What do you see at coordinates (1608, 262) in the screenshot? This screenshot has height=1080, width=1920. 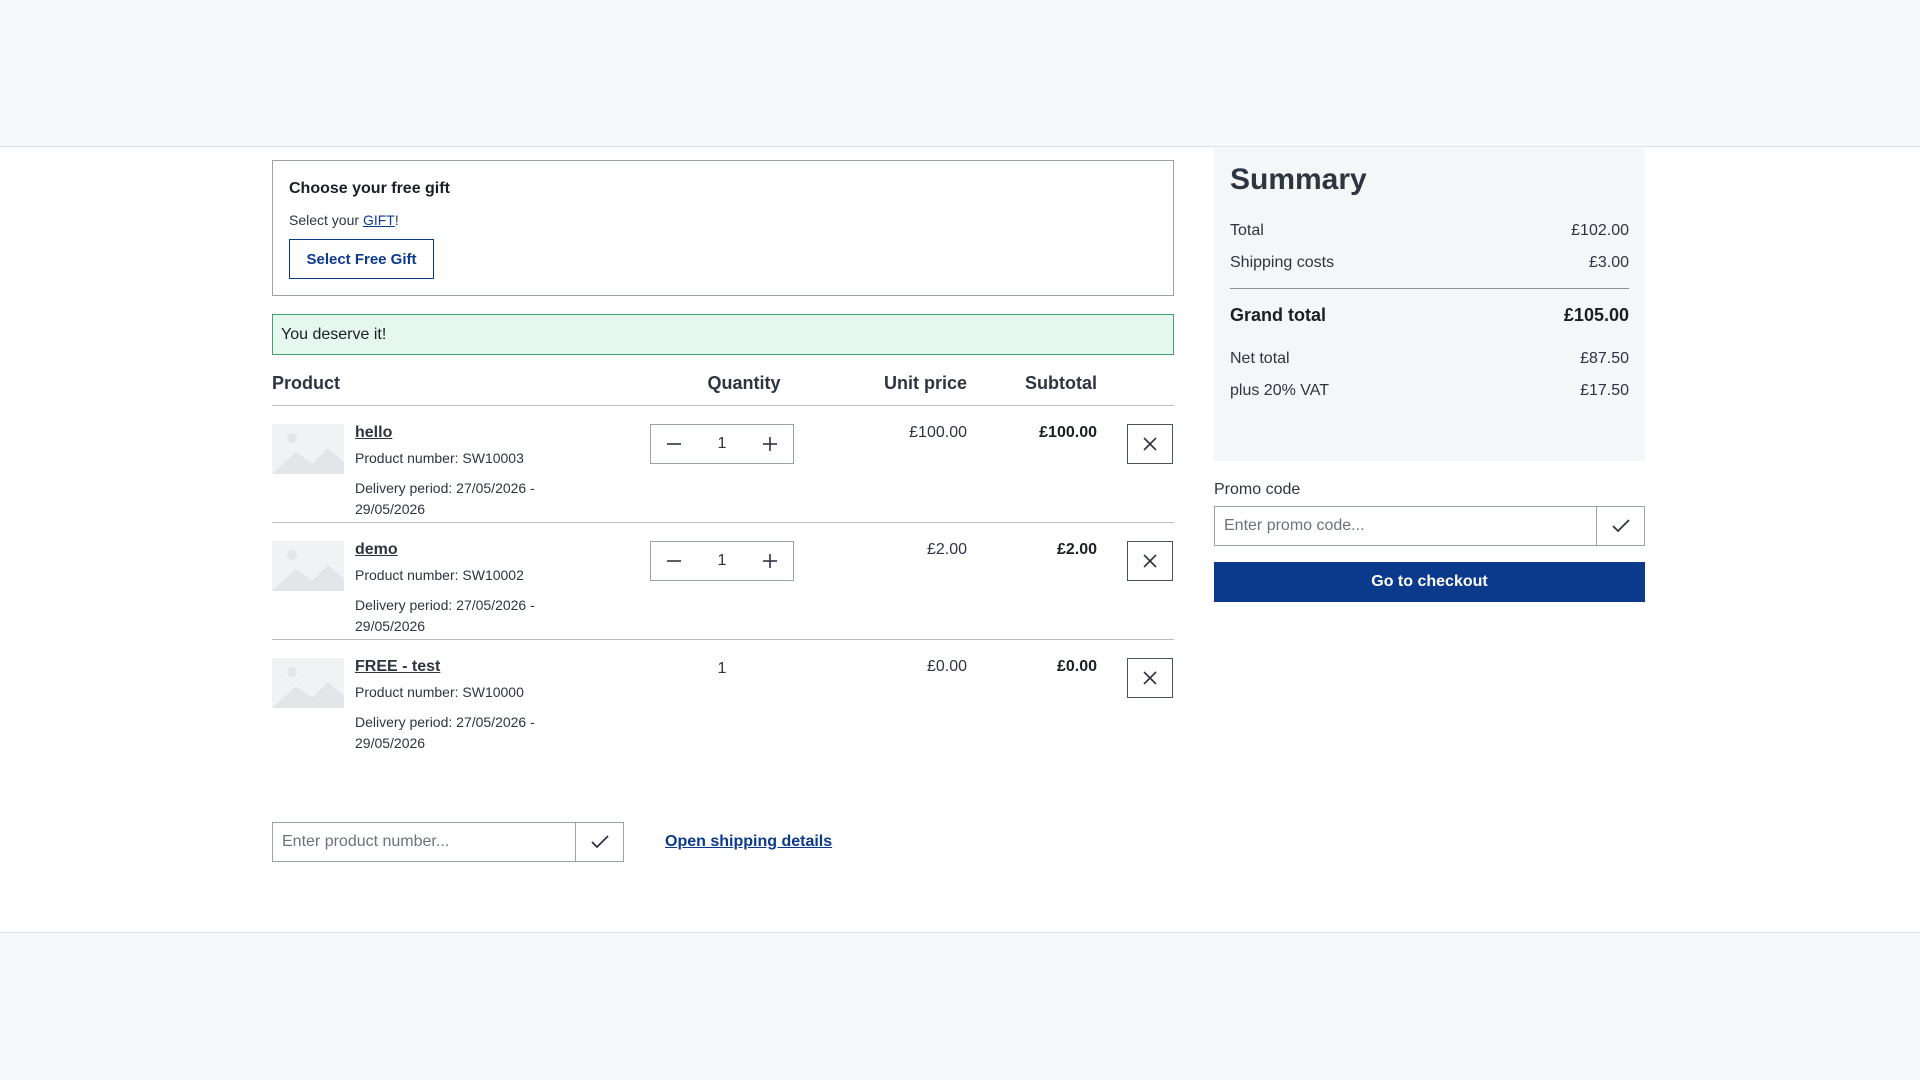 I see `summary-shipping-value: £3.00` at bounding box center [1608, 262].